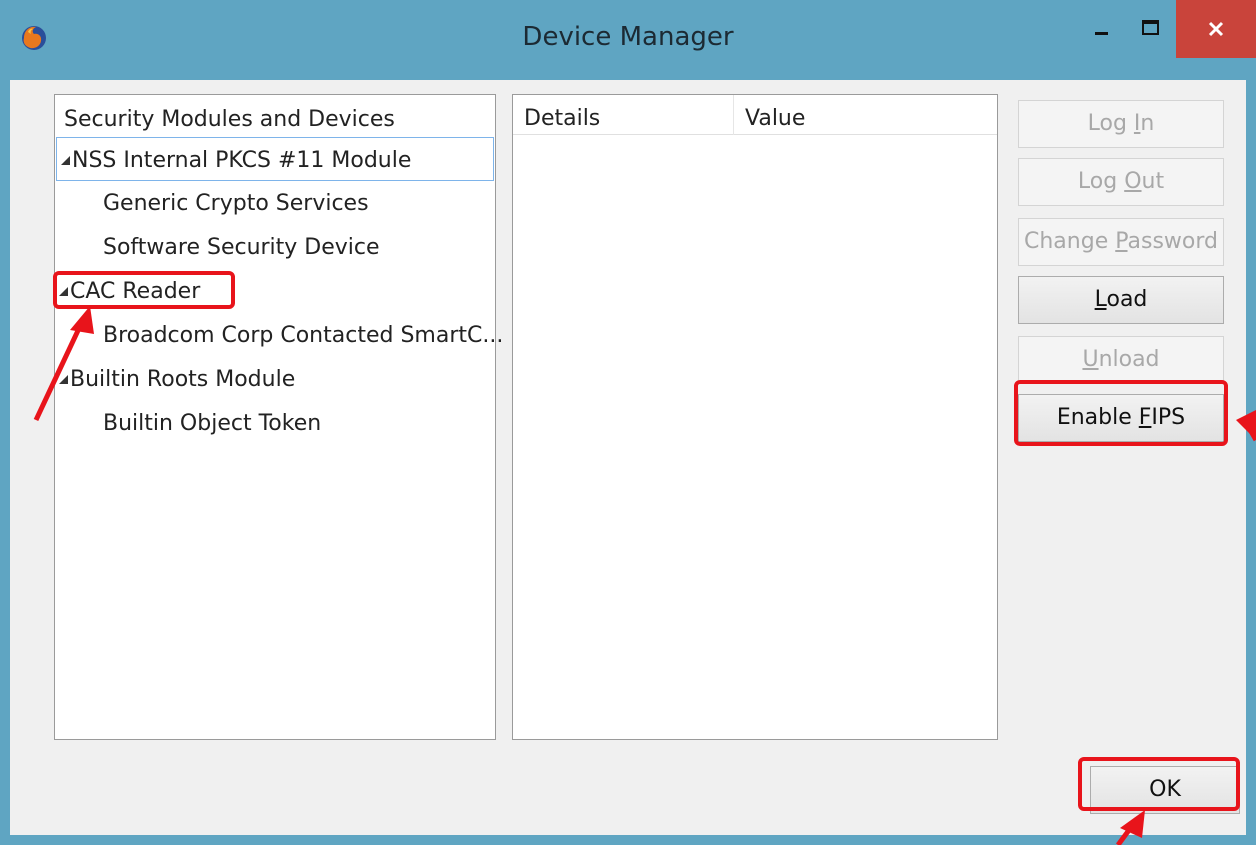  I want to click on tree-item-label: Builtin Roots Module, so click(183, 379).